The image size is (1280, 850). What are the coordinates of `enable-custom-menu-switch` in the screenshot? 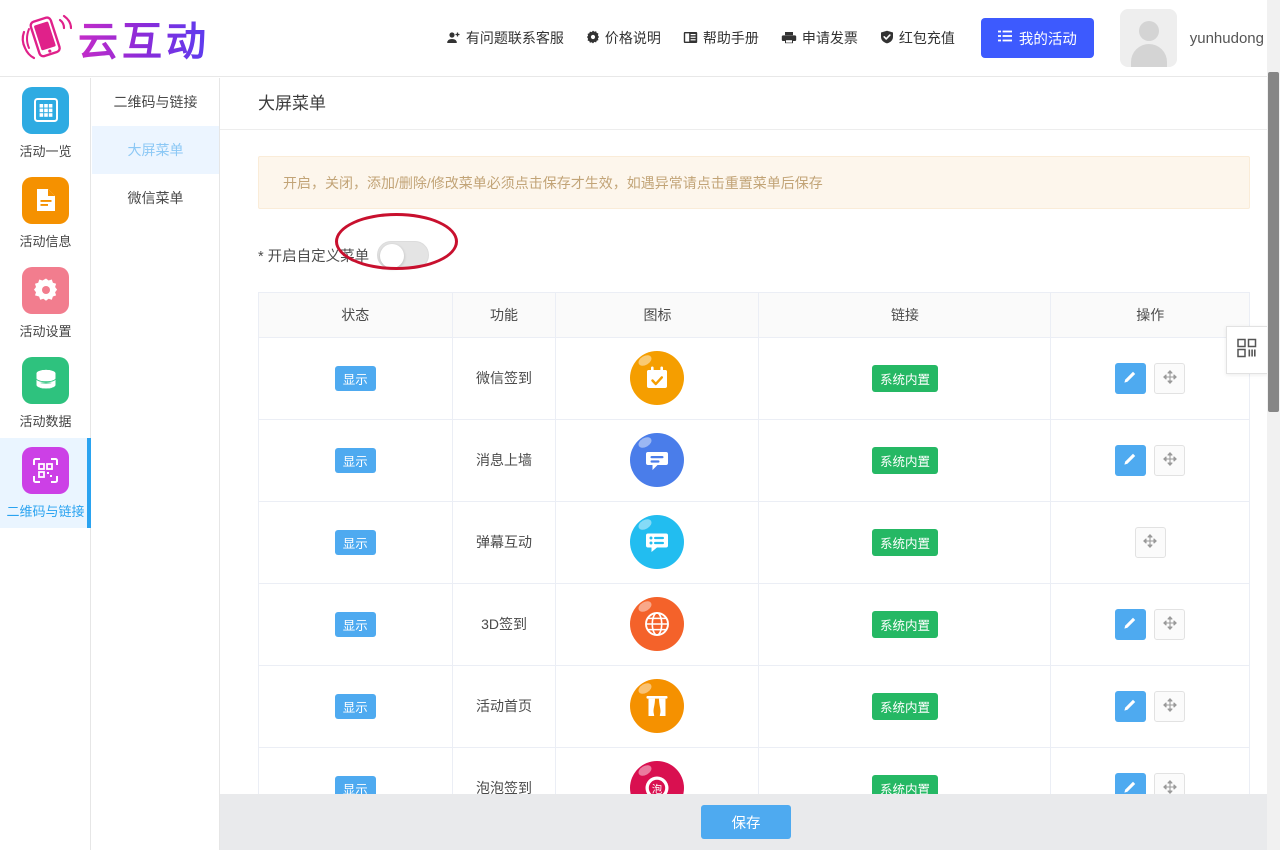 It's located at (403, 255).